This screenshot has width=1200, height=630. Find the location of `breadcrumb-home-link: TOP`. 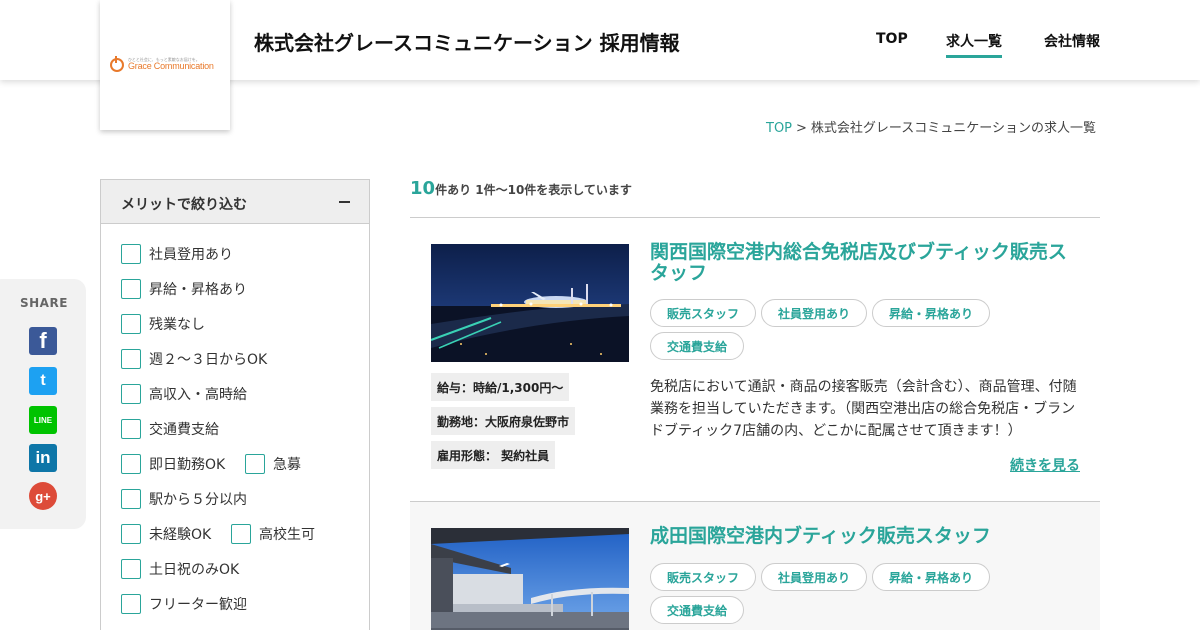

breadcrumb-home-link: TOP is located at coordinates (779, 128).